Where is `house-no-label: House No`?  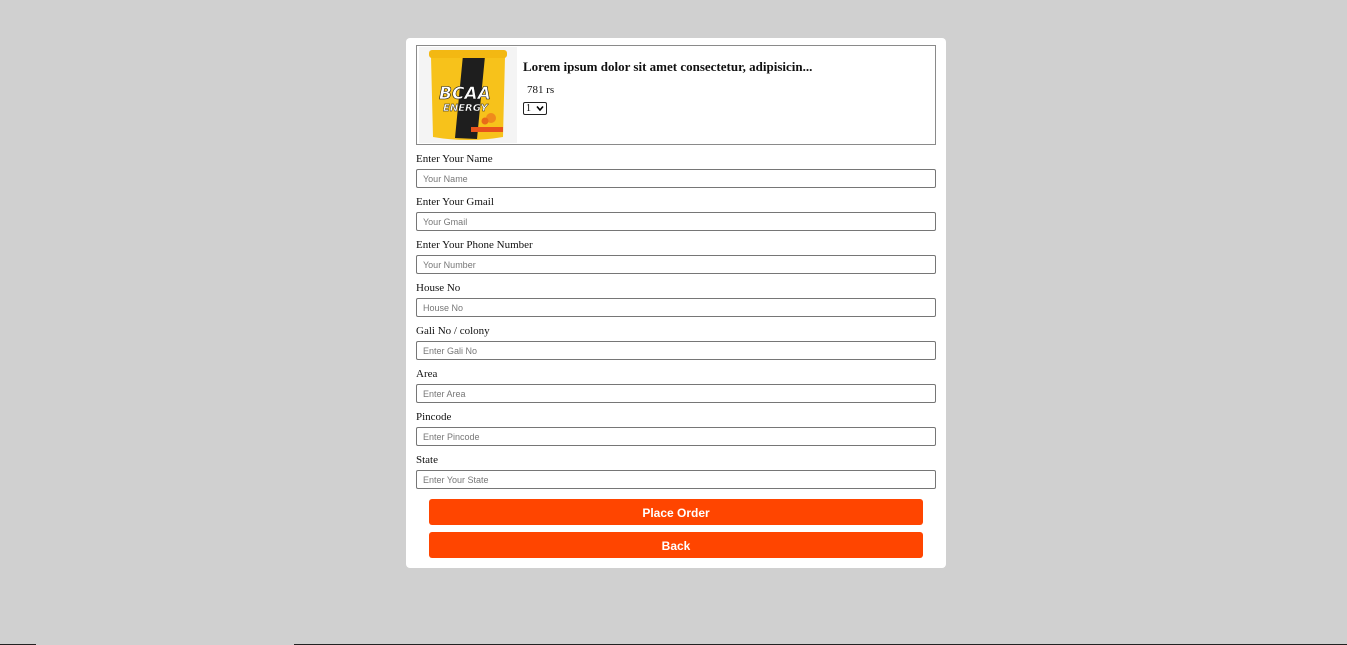
house-no-label: House No is located at coordinates (438, 288).